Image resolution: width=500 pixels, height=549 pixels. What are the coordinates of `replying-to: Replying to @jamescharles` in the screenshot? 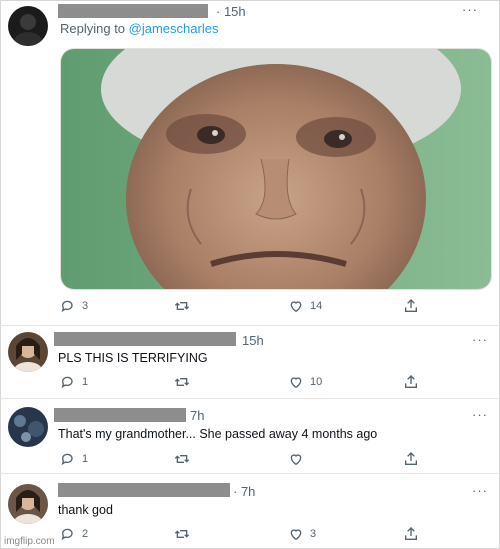 It's located at (139, 28).